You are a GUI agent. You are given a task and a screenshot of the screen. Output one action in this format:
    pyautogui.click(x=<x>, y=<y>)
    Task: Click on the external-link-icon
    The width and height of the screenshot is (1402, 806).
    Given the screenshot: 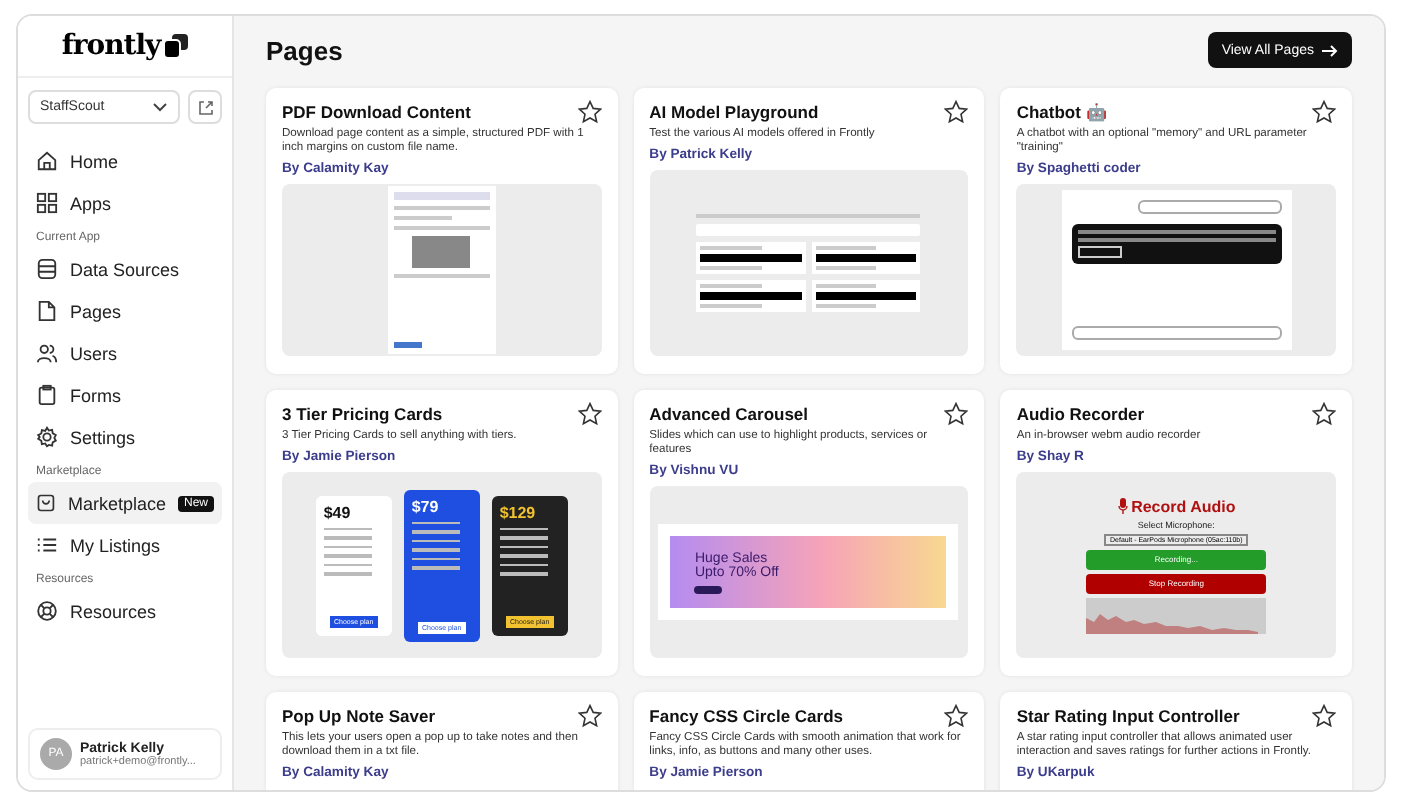 What is the action you would take?
    pyautogui.click(x=205, y=107)
    